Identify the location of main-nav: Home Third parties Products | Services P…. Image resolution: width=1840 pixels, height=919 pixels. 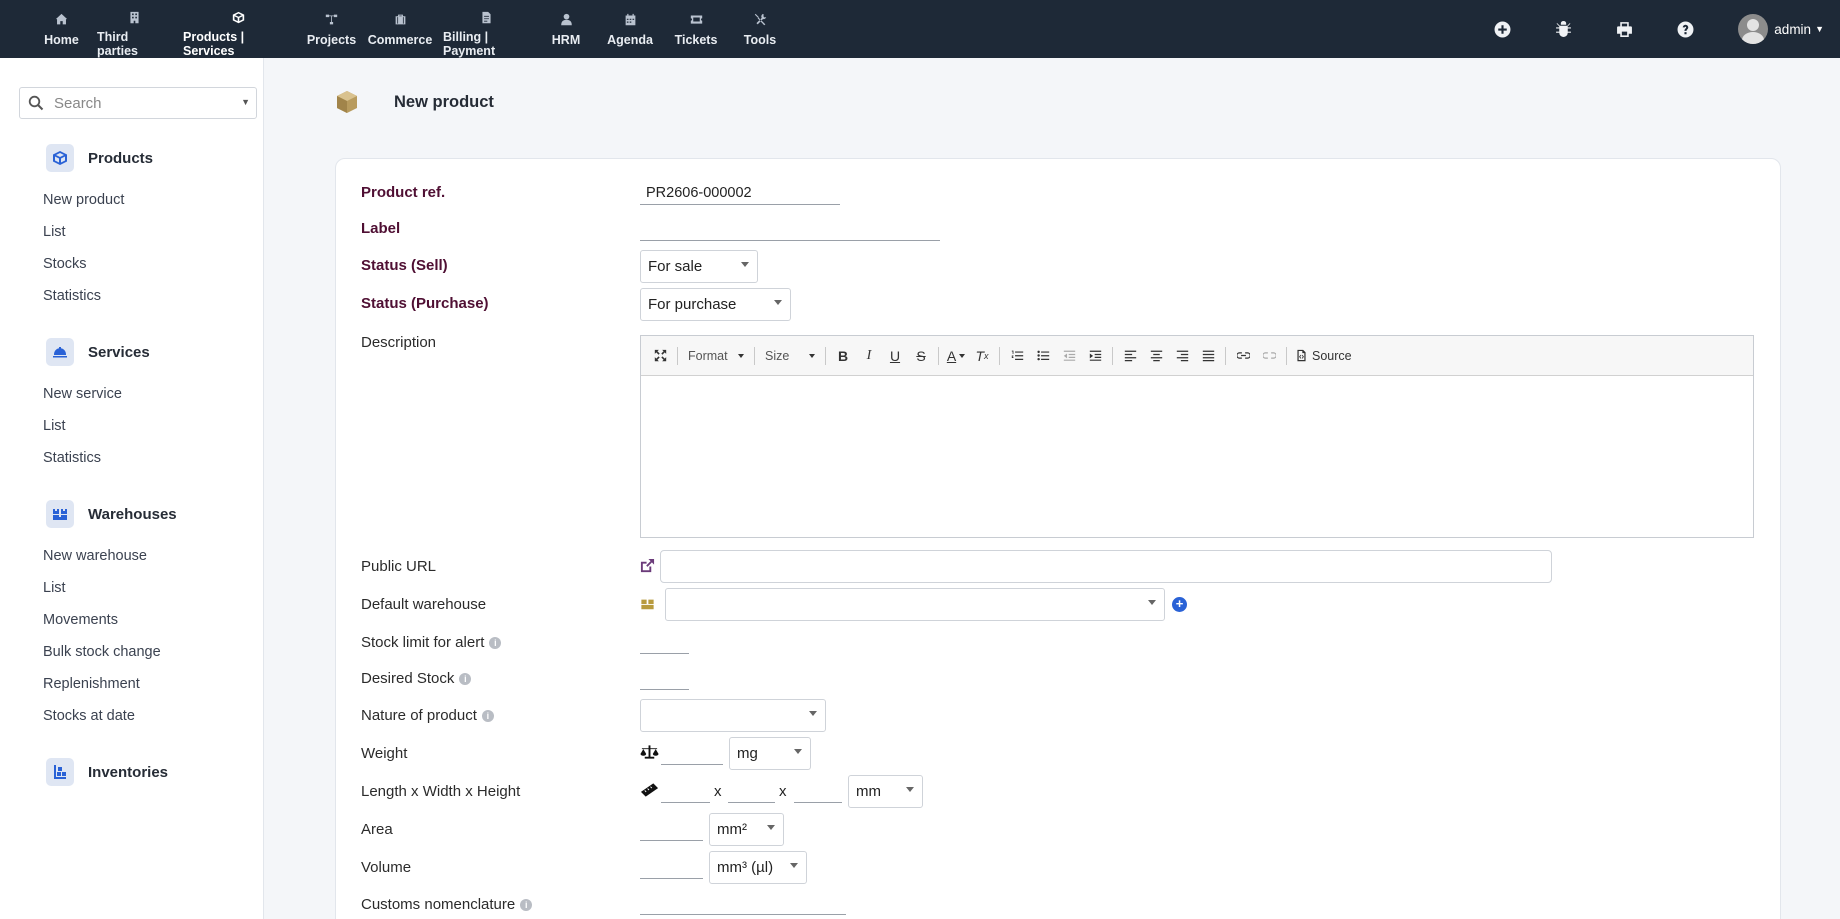
(411, 29).